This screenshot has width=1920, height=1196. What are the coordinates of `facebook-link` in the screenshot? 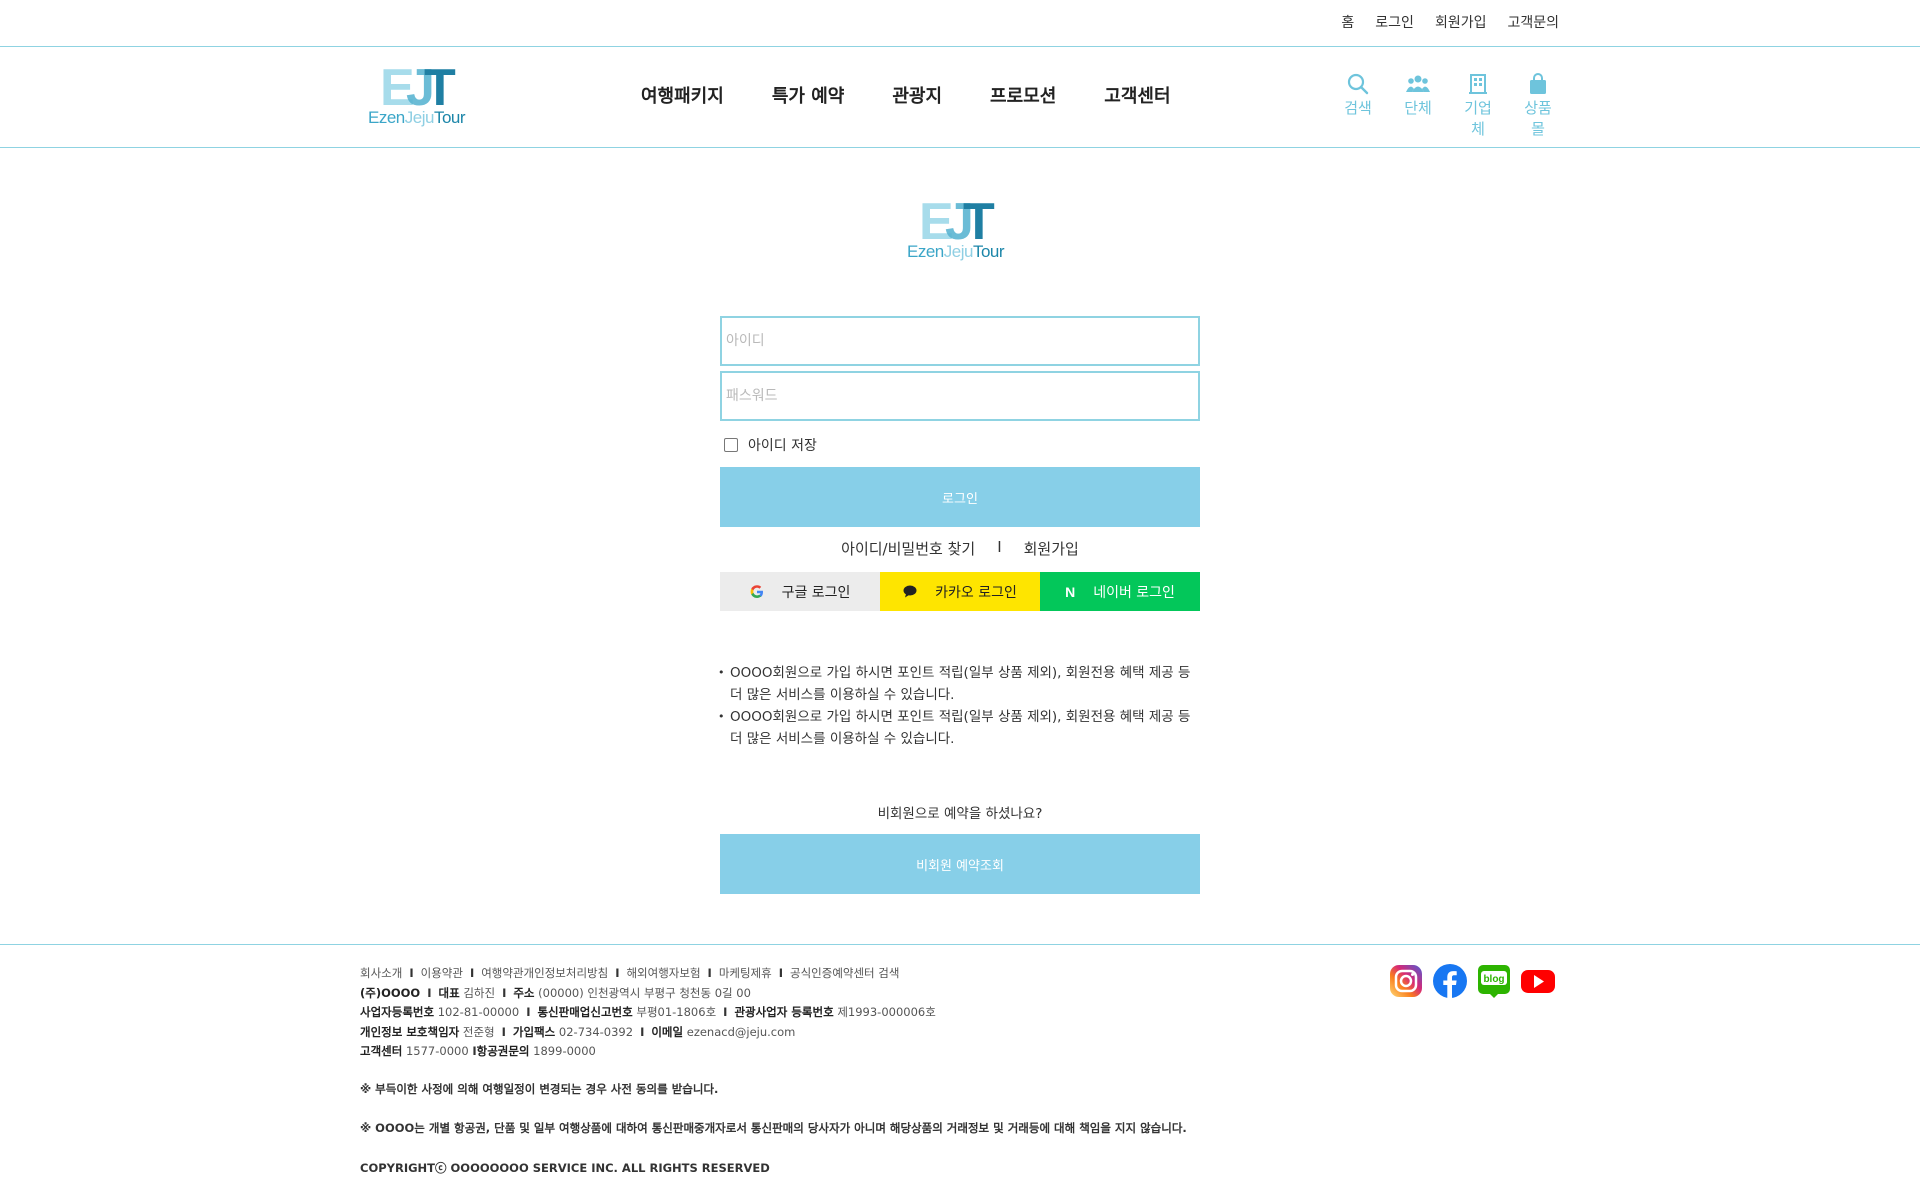 It's located at (1450, 981).